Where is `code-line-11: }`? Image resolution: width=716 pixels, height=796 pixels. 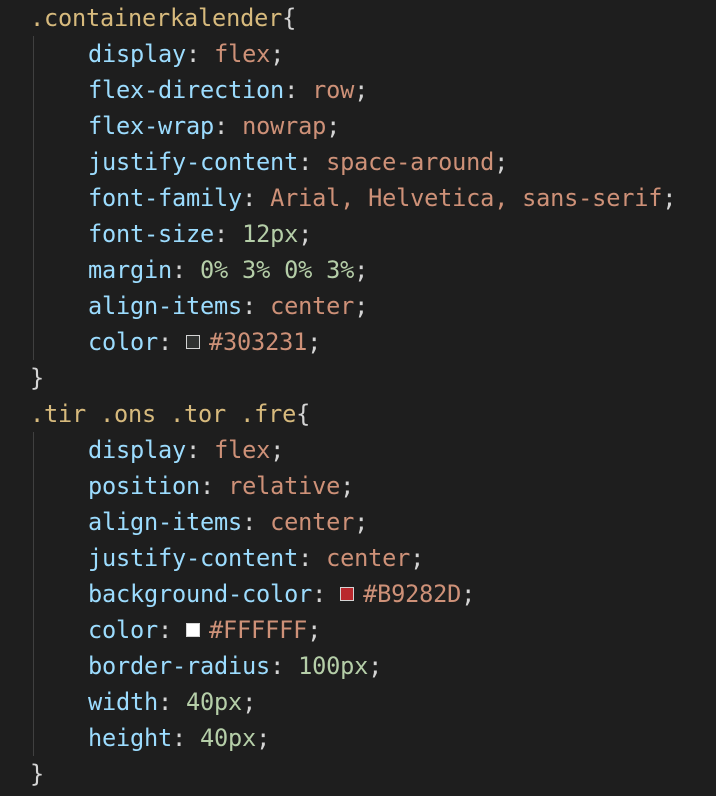
code-line-11: } is located at coordinates (37, 378).